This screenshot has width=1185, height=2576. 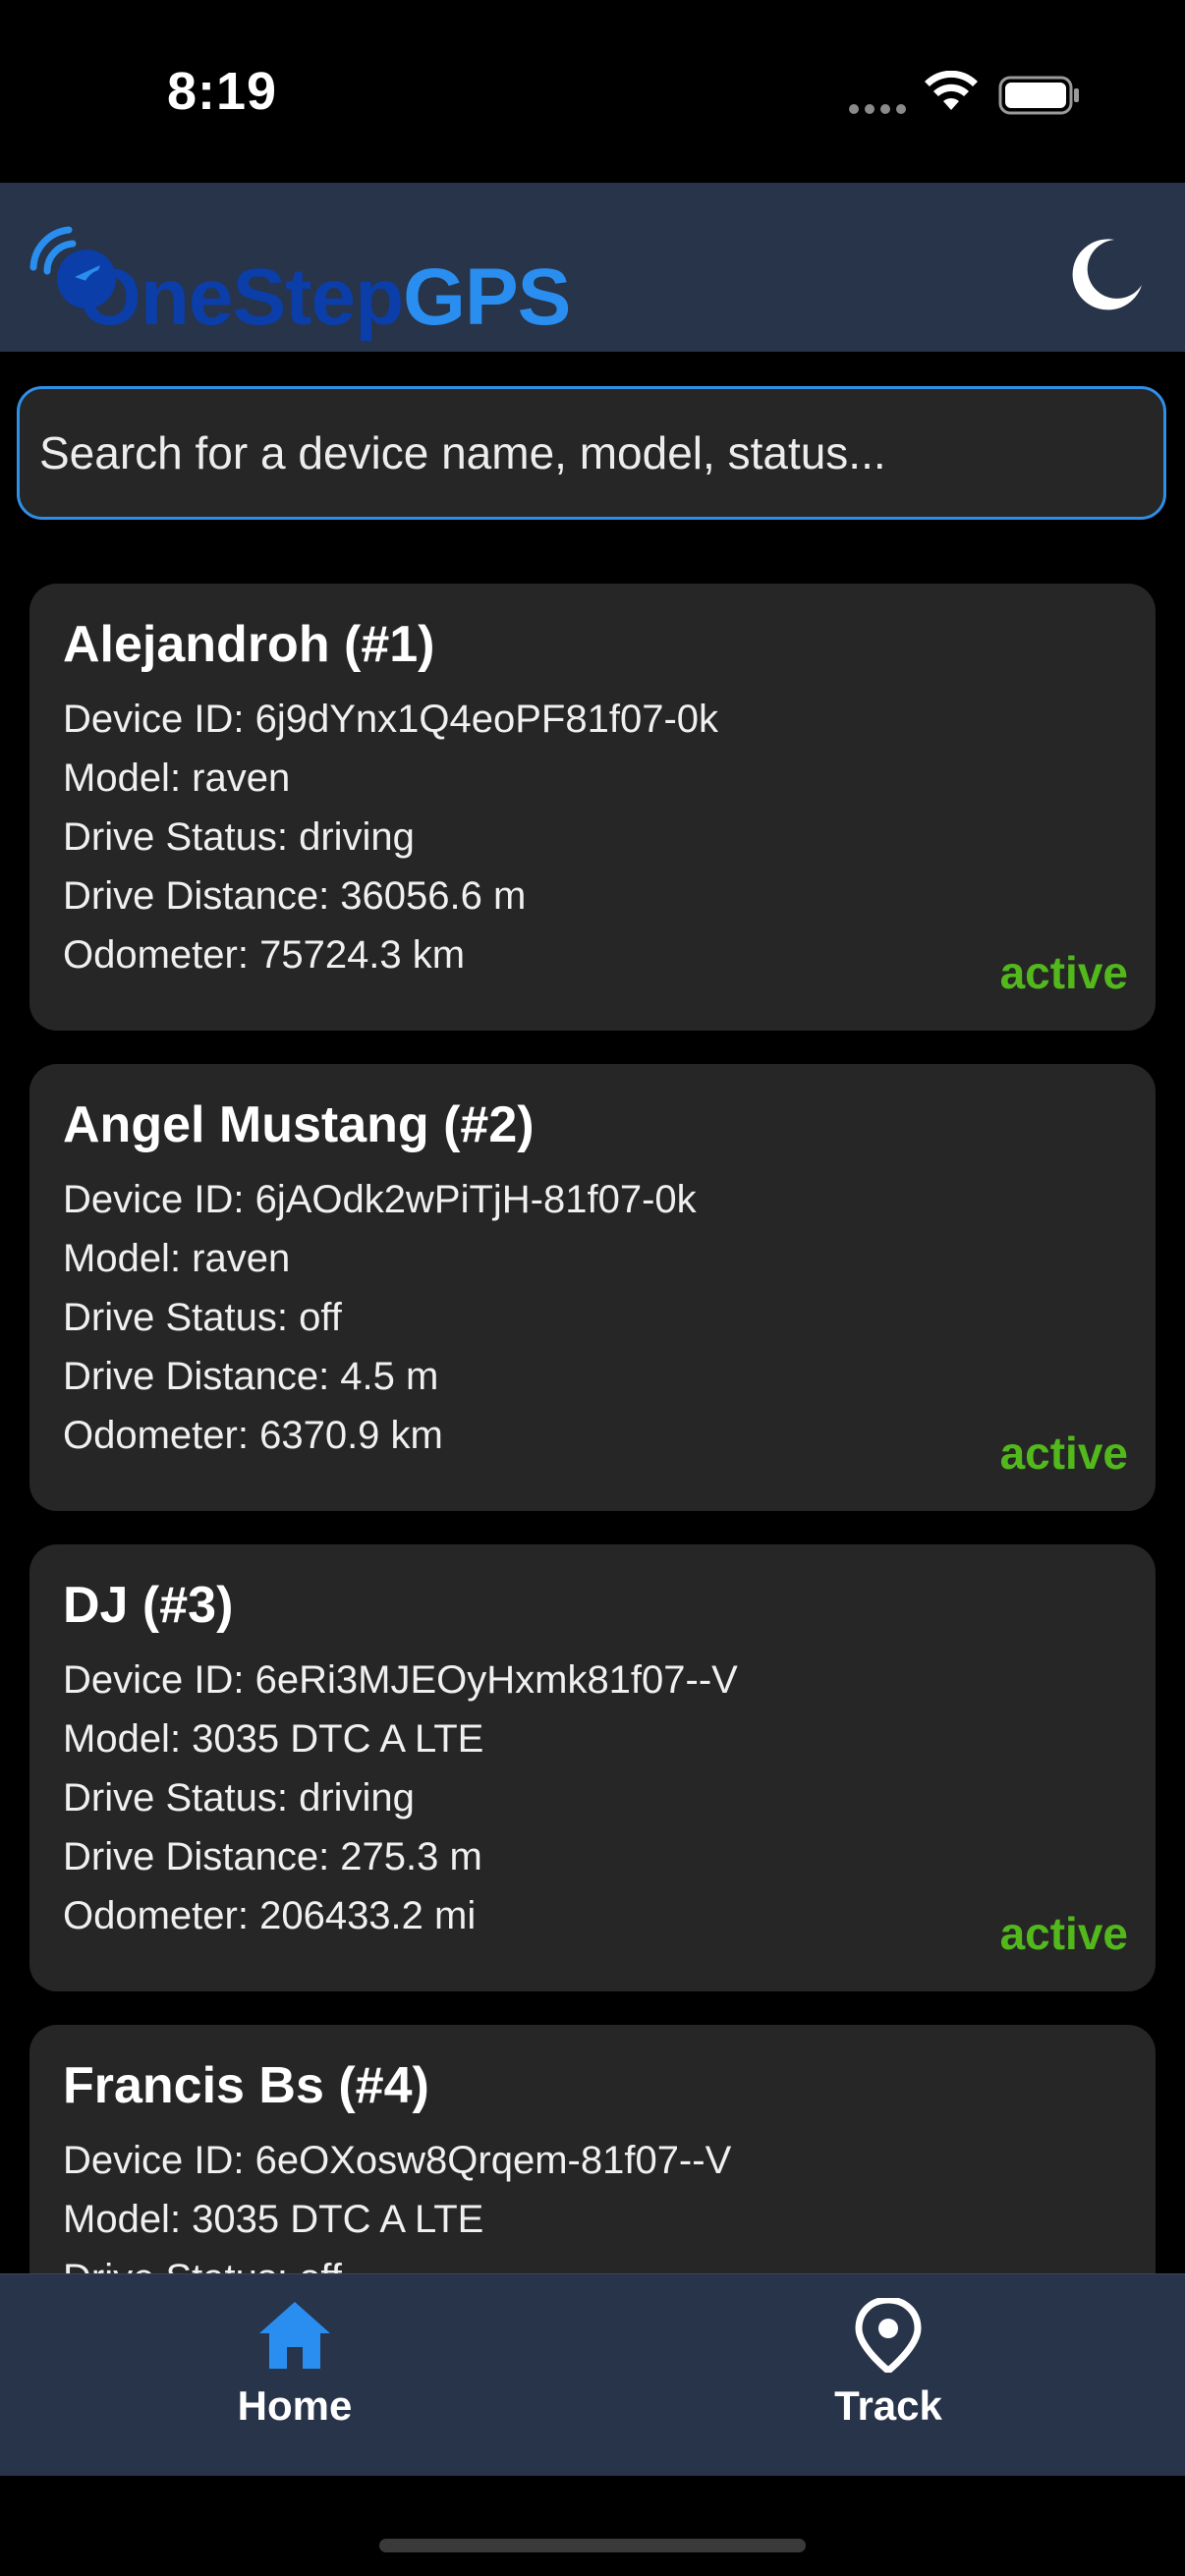 What do you see at coordinates (299, 1124) in the screenshot?
I see `device-title: Angel Mustang (#2)` at bounding box center [299, 1124].